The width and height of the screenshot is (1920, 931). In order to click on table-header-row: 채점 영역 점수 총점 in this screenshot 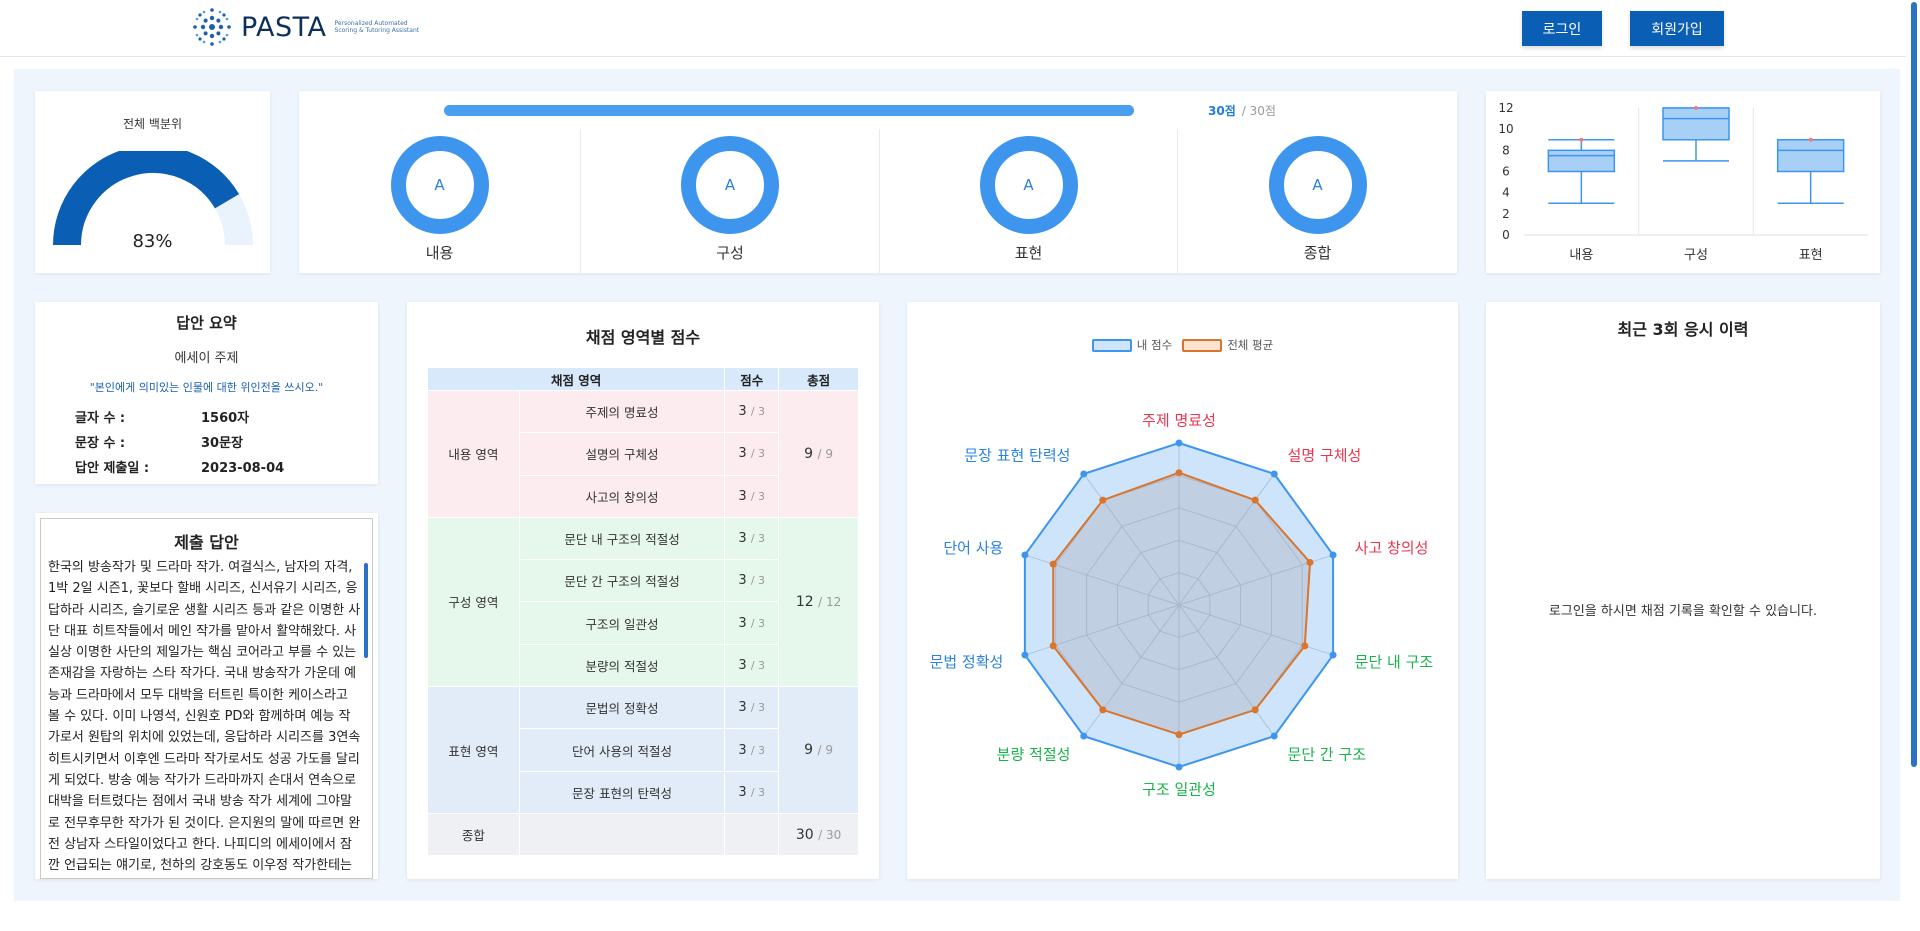, I will do `click(642, 379)`.